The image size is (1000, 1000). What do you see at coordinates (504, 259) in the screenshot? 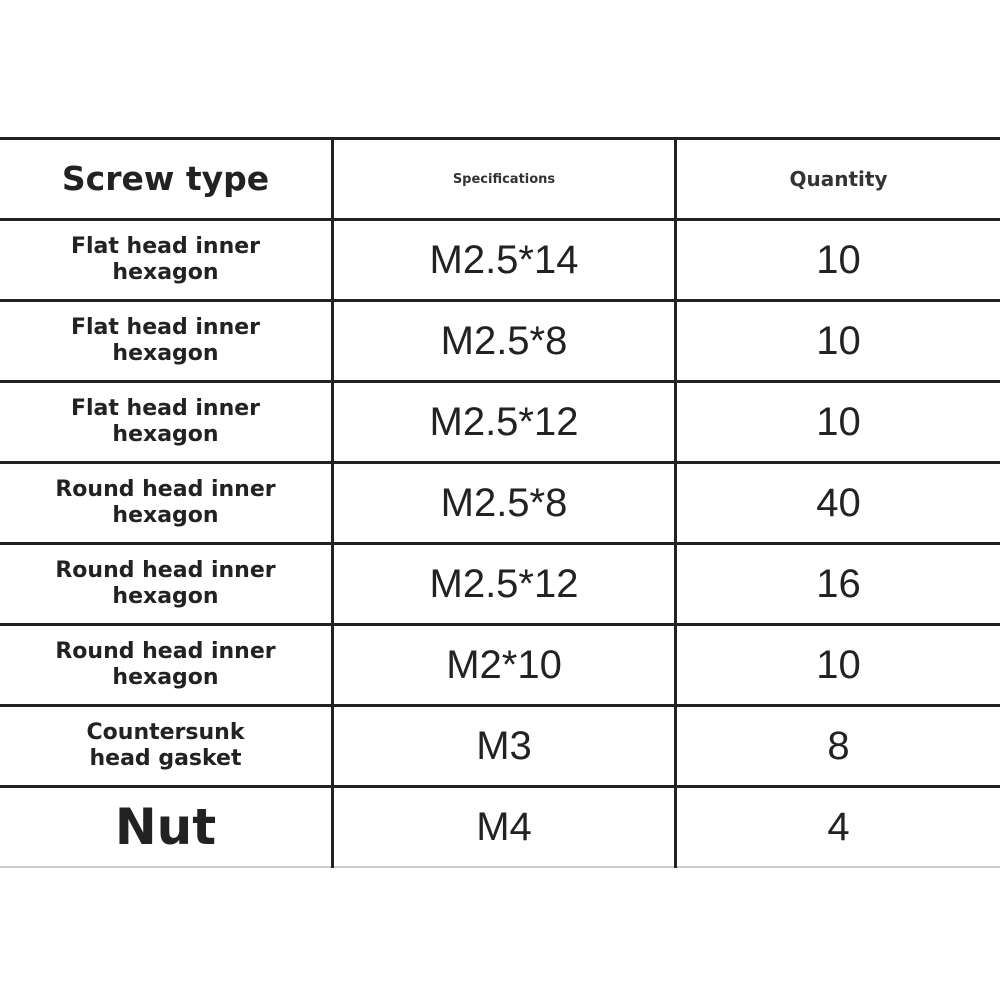
I see `specification-cell: M2.5*14` at bounding box center [504, 259].